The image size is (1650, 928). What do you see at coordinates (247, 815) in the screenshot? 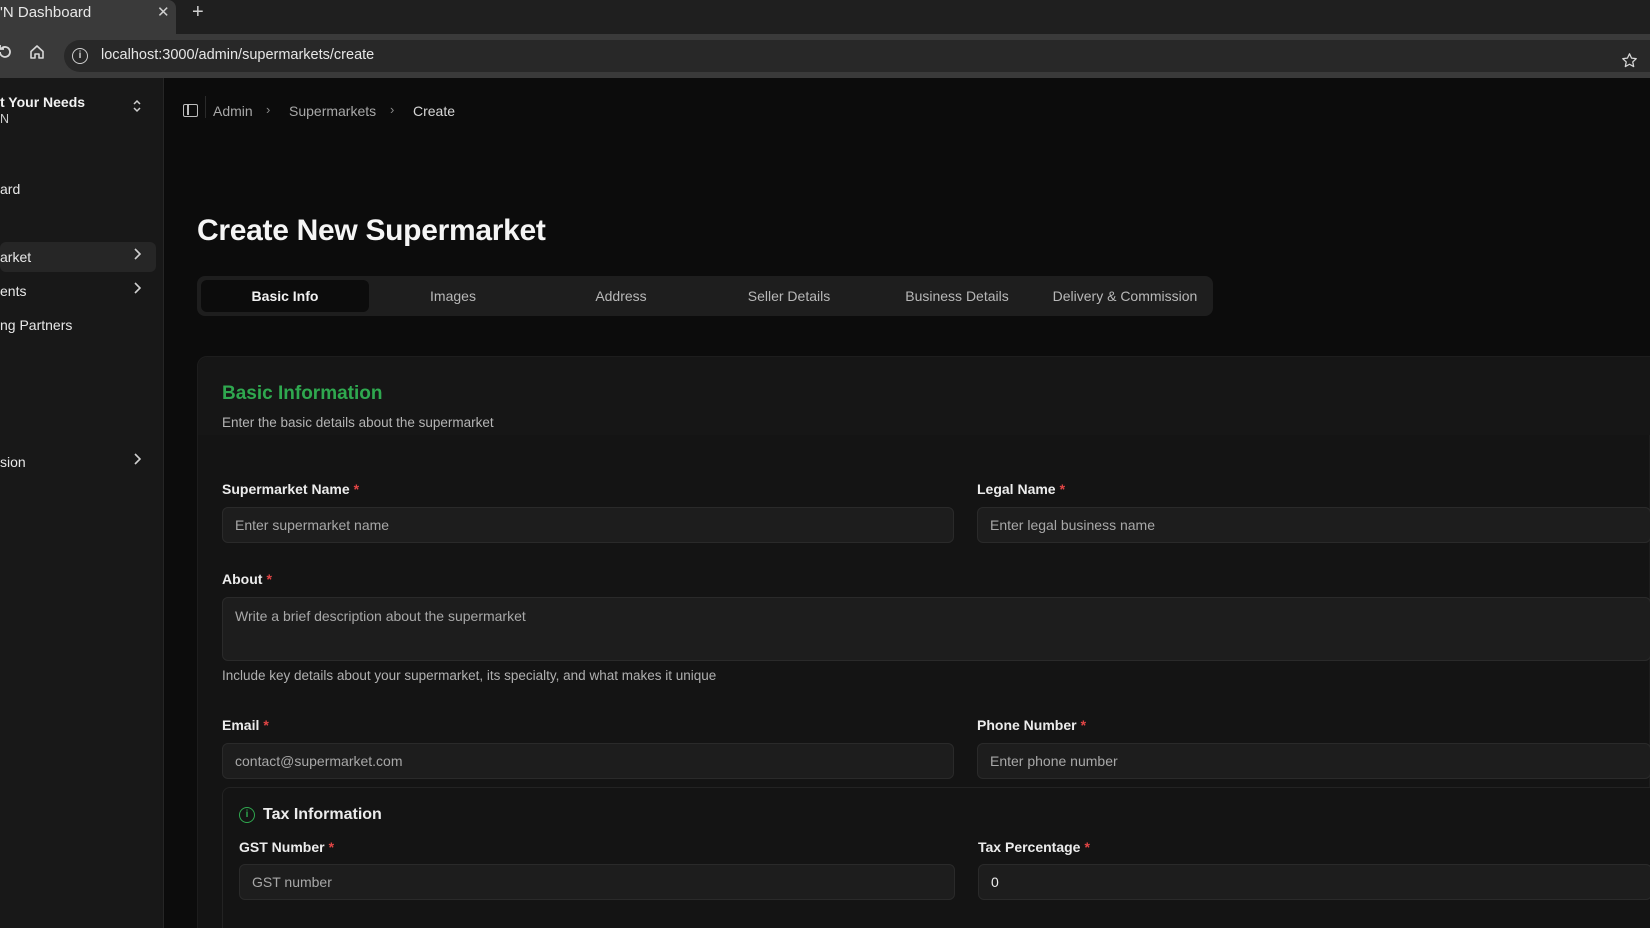
I see `info-circle-icon: i` at bounding box center [247, 815].